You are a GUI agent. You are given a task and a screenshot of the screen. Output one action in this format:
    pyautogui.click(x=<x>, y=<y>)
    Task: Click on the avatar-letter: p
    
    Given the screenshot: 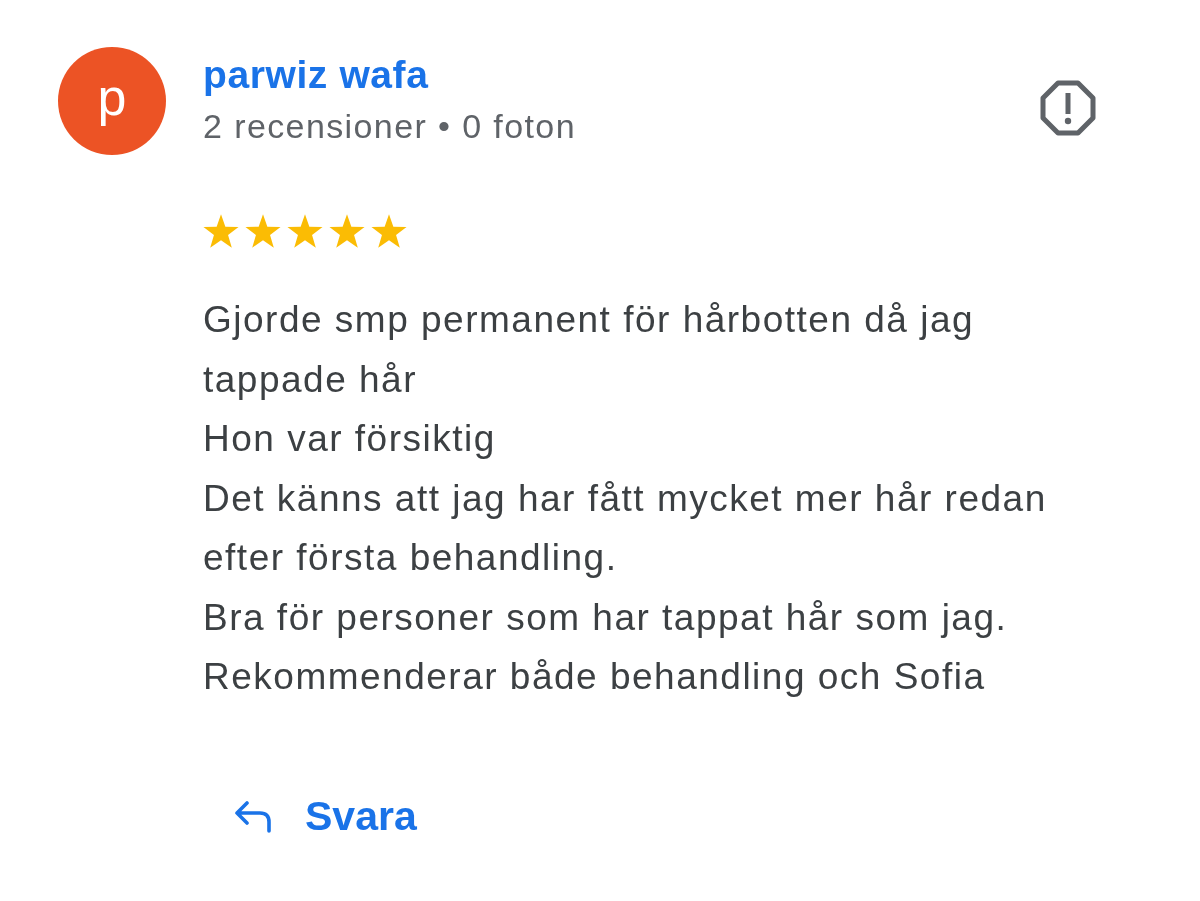 What is the action you would take?
    pyautogui.click(x=112, y=97)
    